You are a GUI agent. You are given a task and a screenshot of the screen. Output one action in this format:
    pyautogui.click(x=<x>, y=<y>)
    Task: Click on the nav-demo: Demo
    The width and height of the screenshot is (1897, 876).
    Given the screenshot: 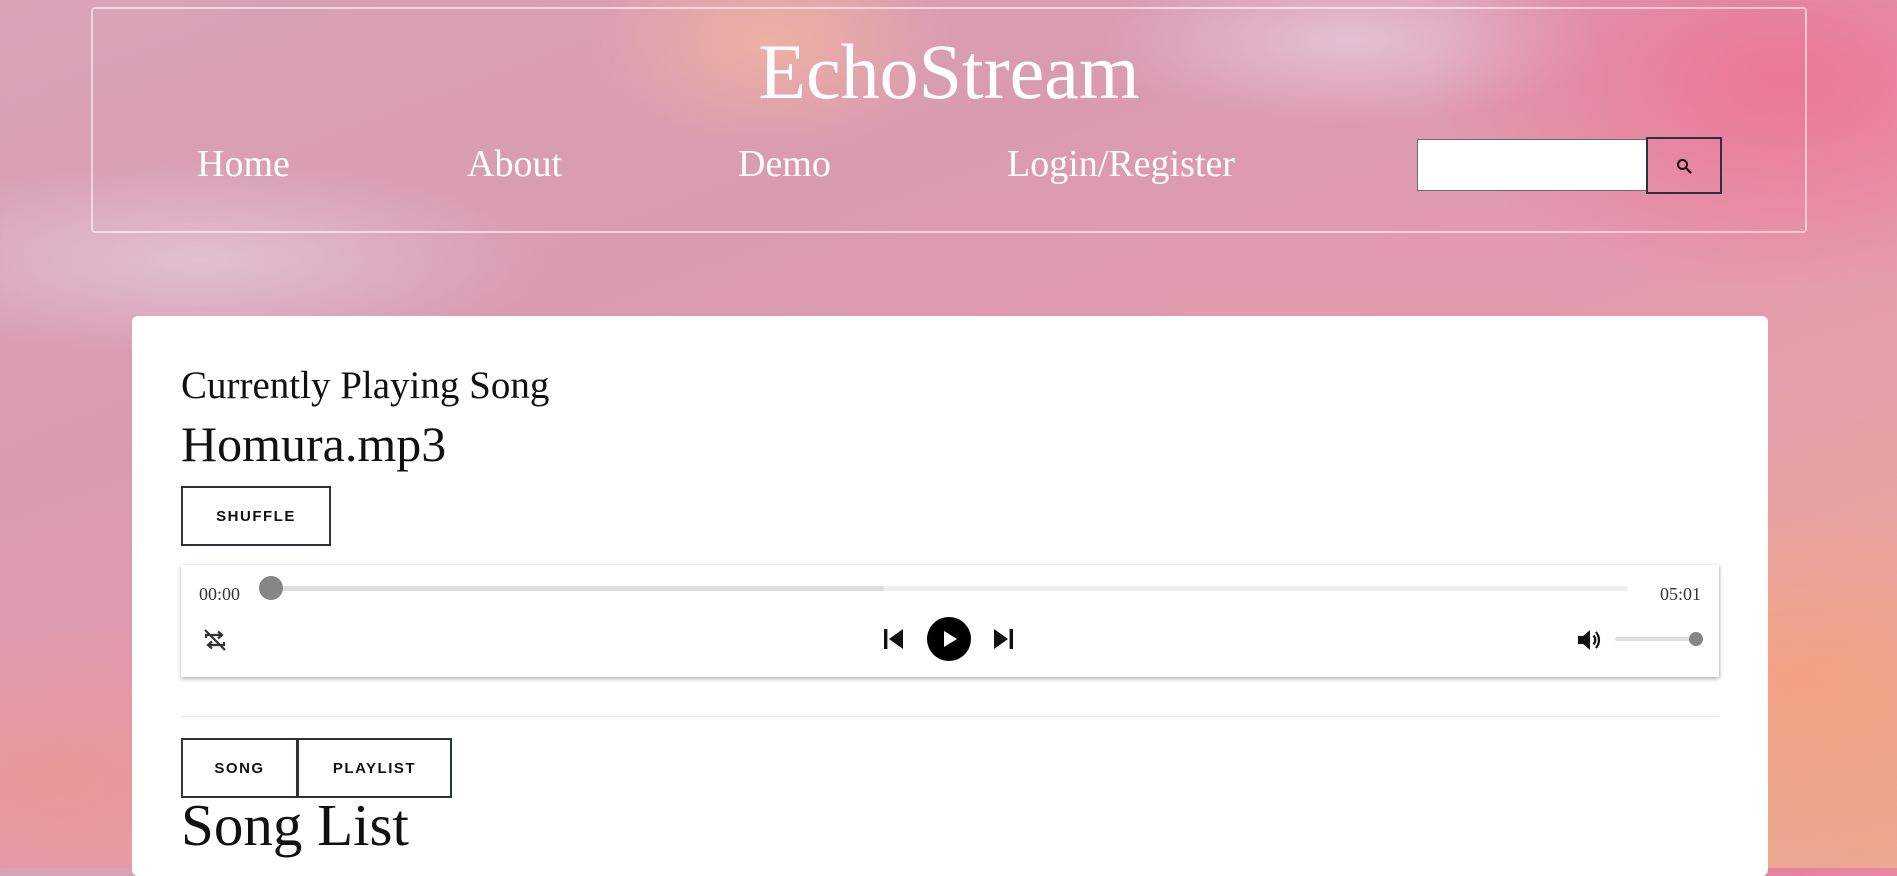 What is the action you would take?
    pyautogui.click(x=784, y=164)
    